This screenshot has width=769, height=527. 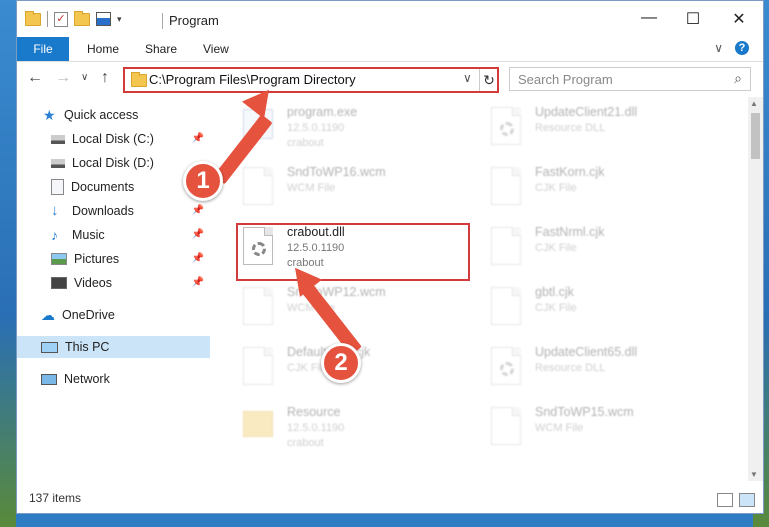 I want to click on desktop-background-left, so click(x=8, y=263).